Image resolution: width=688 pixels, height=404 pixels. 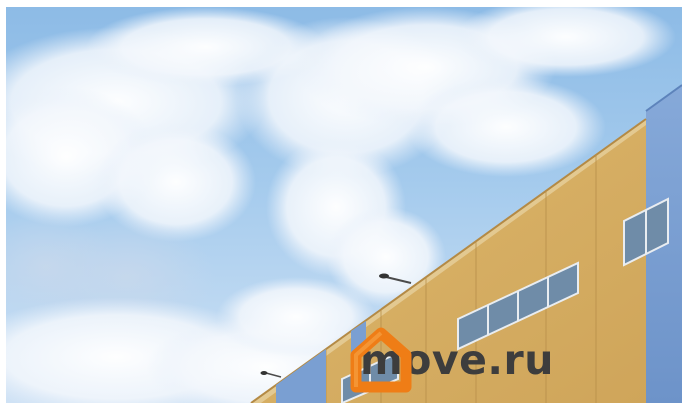 What do you see at coordinates (507, 360) in the screenshot?
I see `move-ru-logo: move.ru` at bounding box center [507, 360].